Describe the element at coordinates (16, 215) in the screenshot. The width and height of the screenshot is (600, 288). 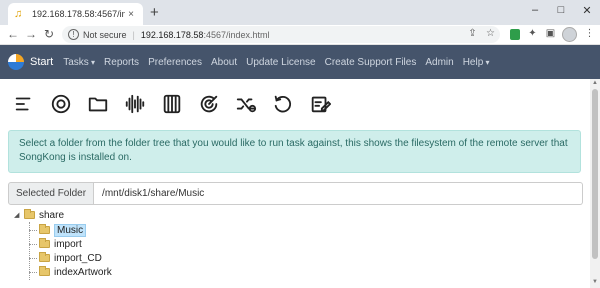
I see `collapse-triangle-icon: ◢` at that location.